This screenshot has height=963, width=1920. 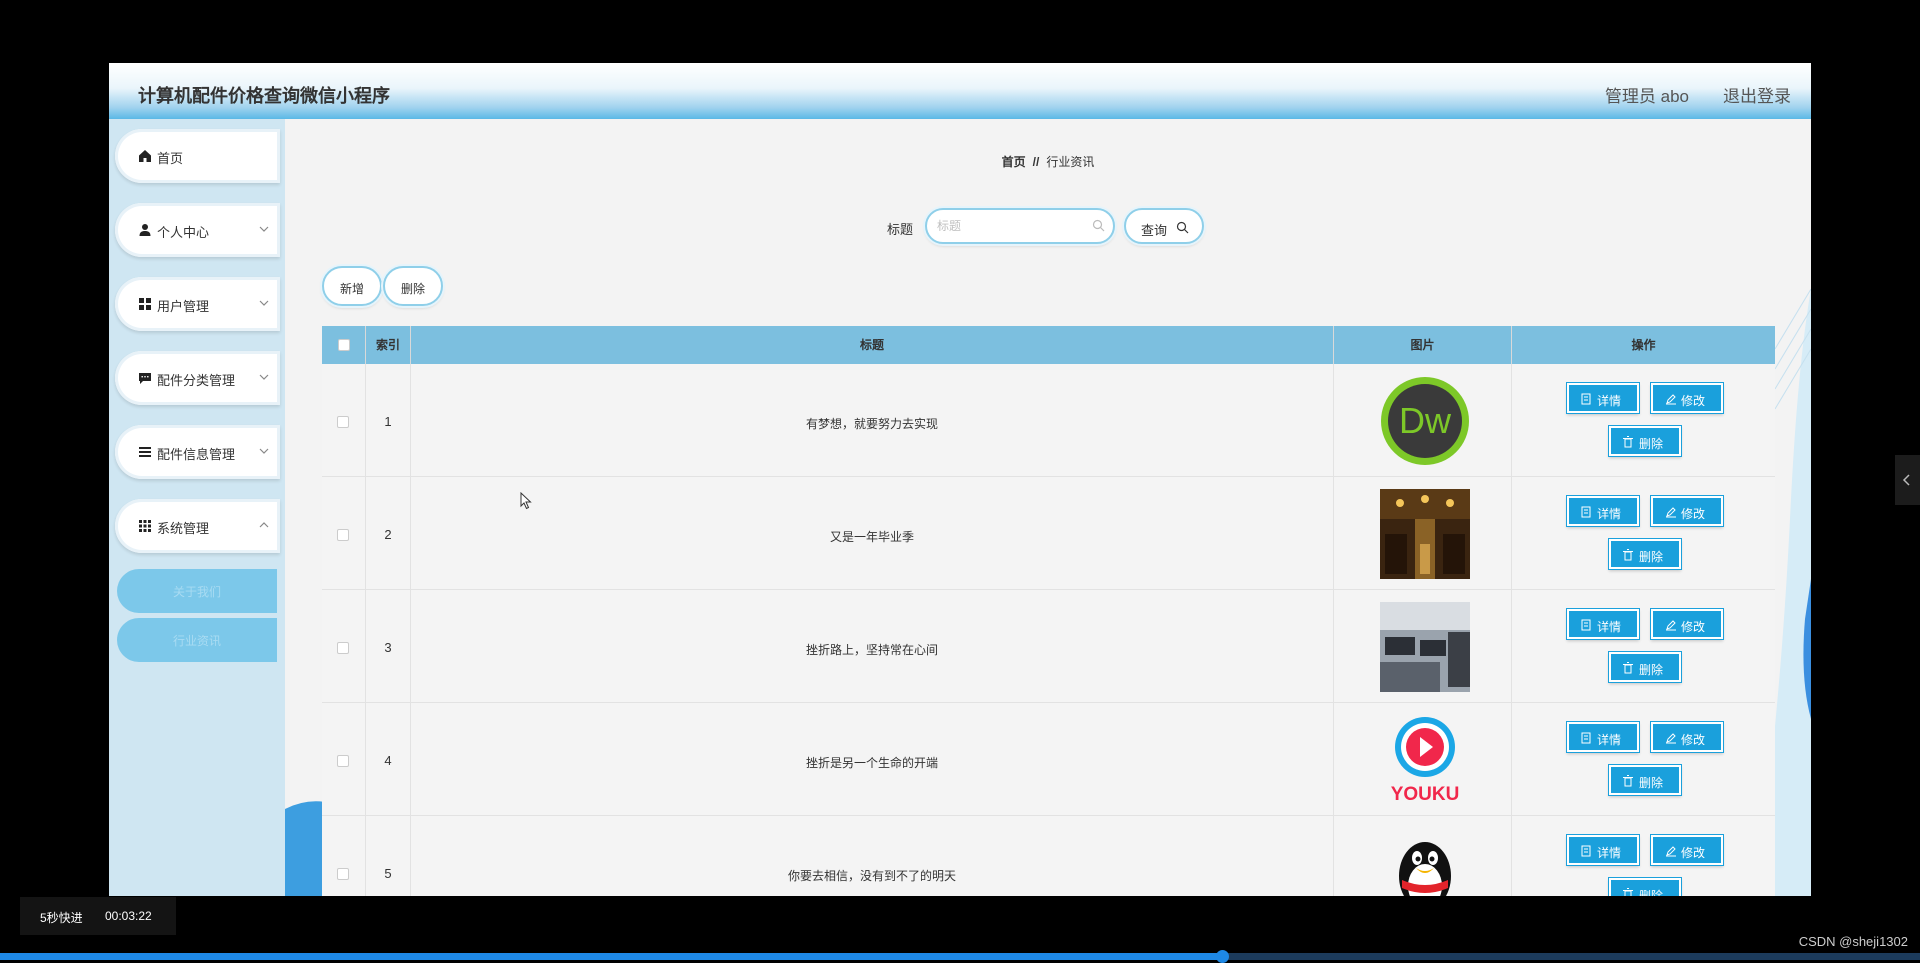 I want to click on row-title: 有梦想，就要努力去实现, so click(x=871, y=424).